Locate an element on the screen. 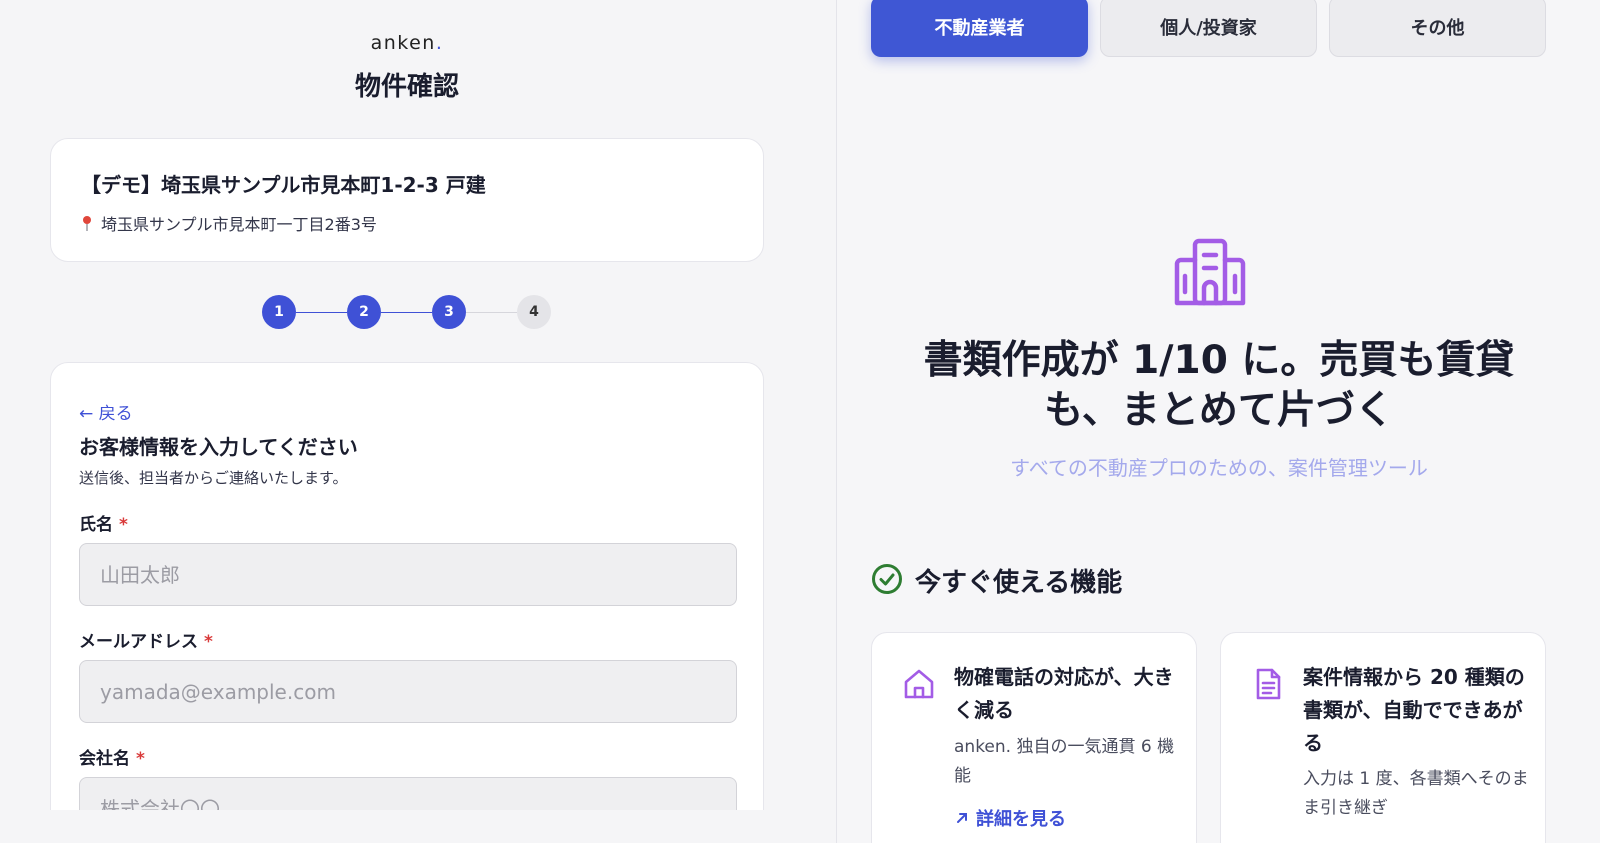 This screenshot has width=1600, height=843. step-2: 2 is located at coordinates (364, 312).